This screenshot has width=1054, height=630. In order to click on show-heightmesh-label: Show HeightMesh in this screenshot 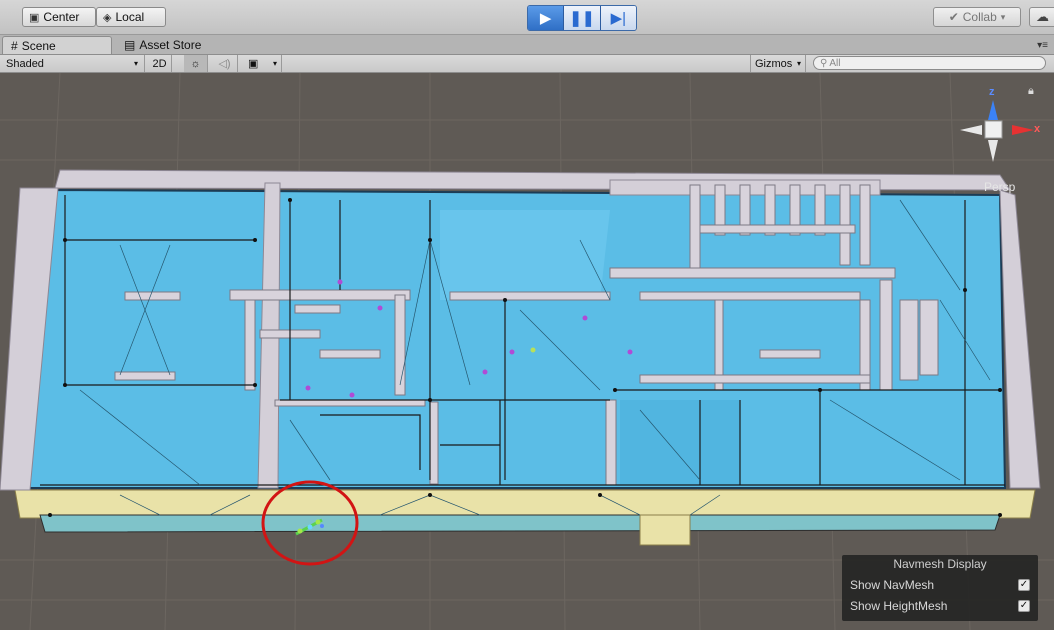, I will do `click(899, 606)`.